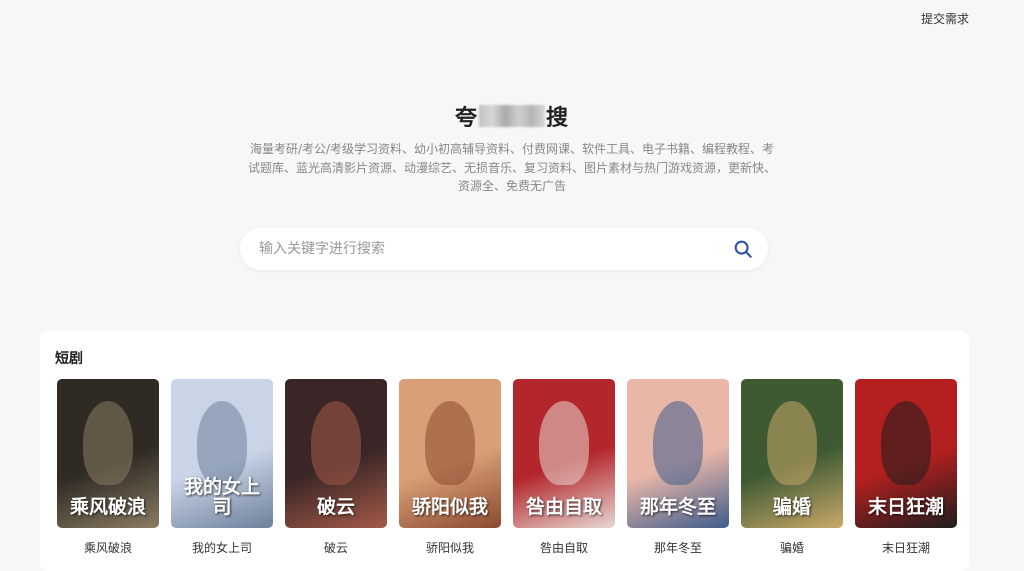 The height and width of the screenshot is (571, 1024). Describe the element at coordinates (792, 547) in the screenshot. I see `drama-title: 骗婚` at that location.